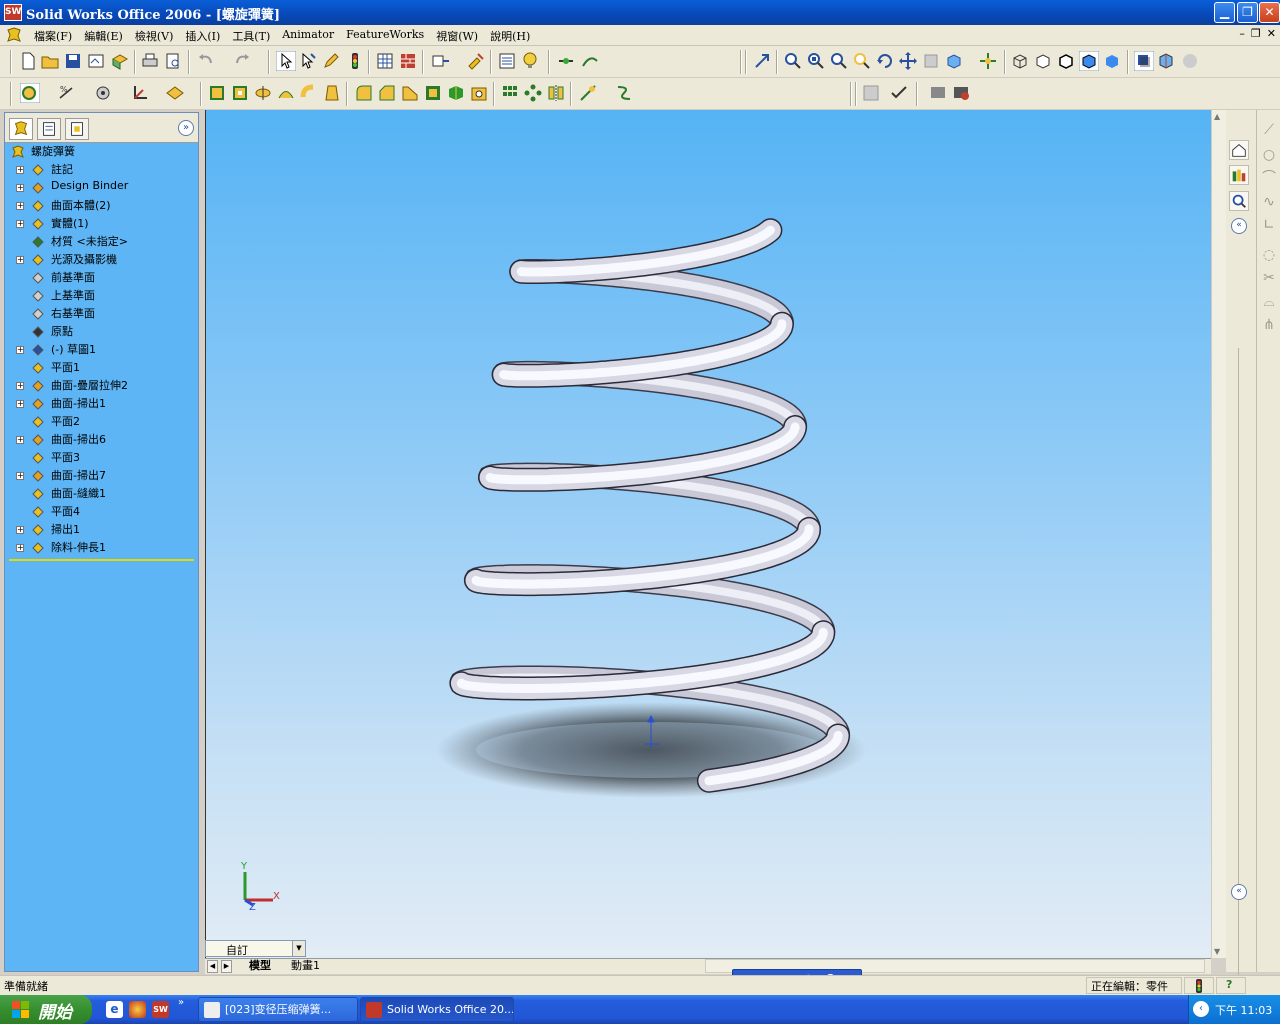 This screenshot has height=1024, width=1280. What do you see at coordinates (96, 61) in the screenshot?
I see `make-drawing-icon` at bounding box center [96, 61].